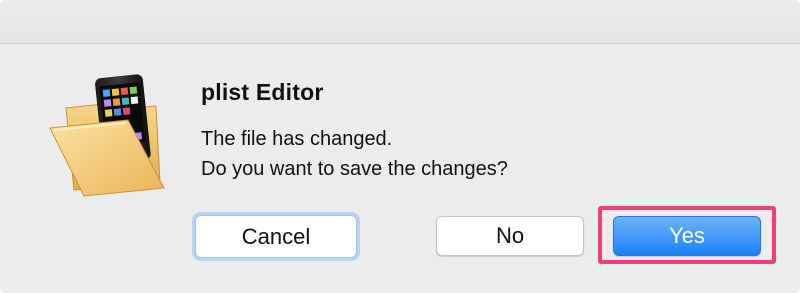 This screenshot has height=293, width=800. What do you see at coordinates (354, 169) in the screenshot?
I see `message-line-2: Do you want to save the changes?` at bounding box center [354, 169].